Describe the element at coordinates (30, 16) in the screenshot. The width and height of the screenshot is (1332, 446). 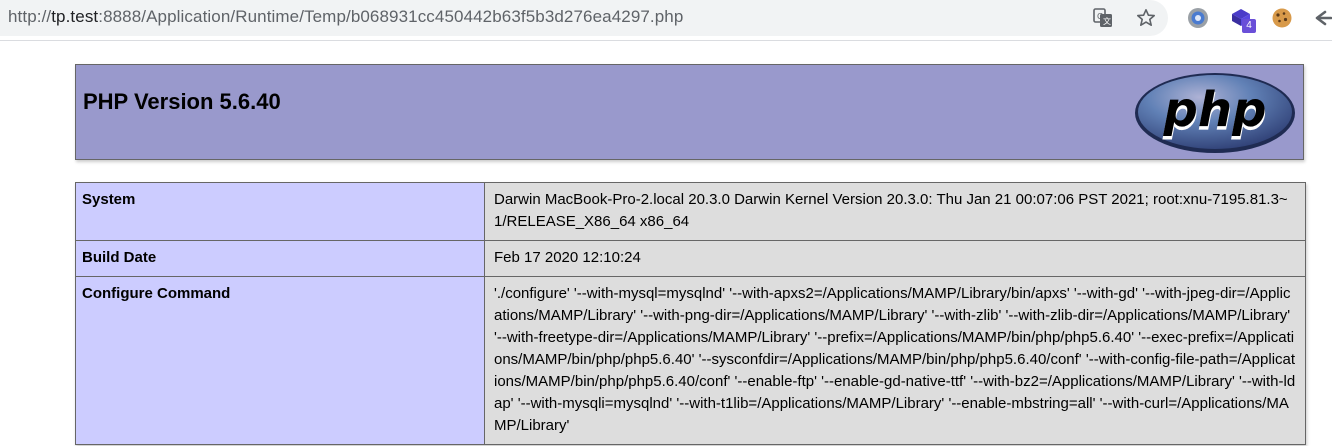
I see `url-prefix: http://` at that location.